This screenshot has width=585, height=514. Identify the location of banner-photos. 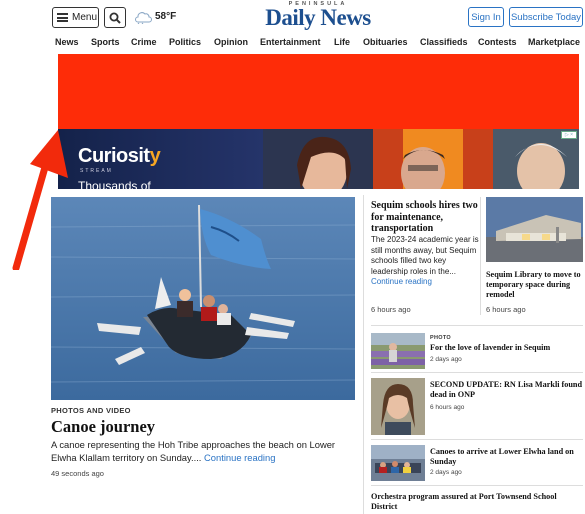
(421, 159).